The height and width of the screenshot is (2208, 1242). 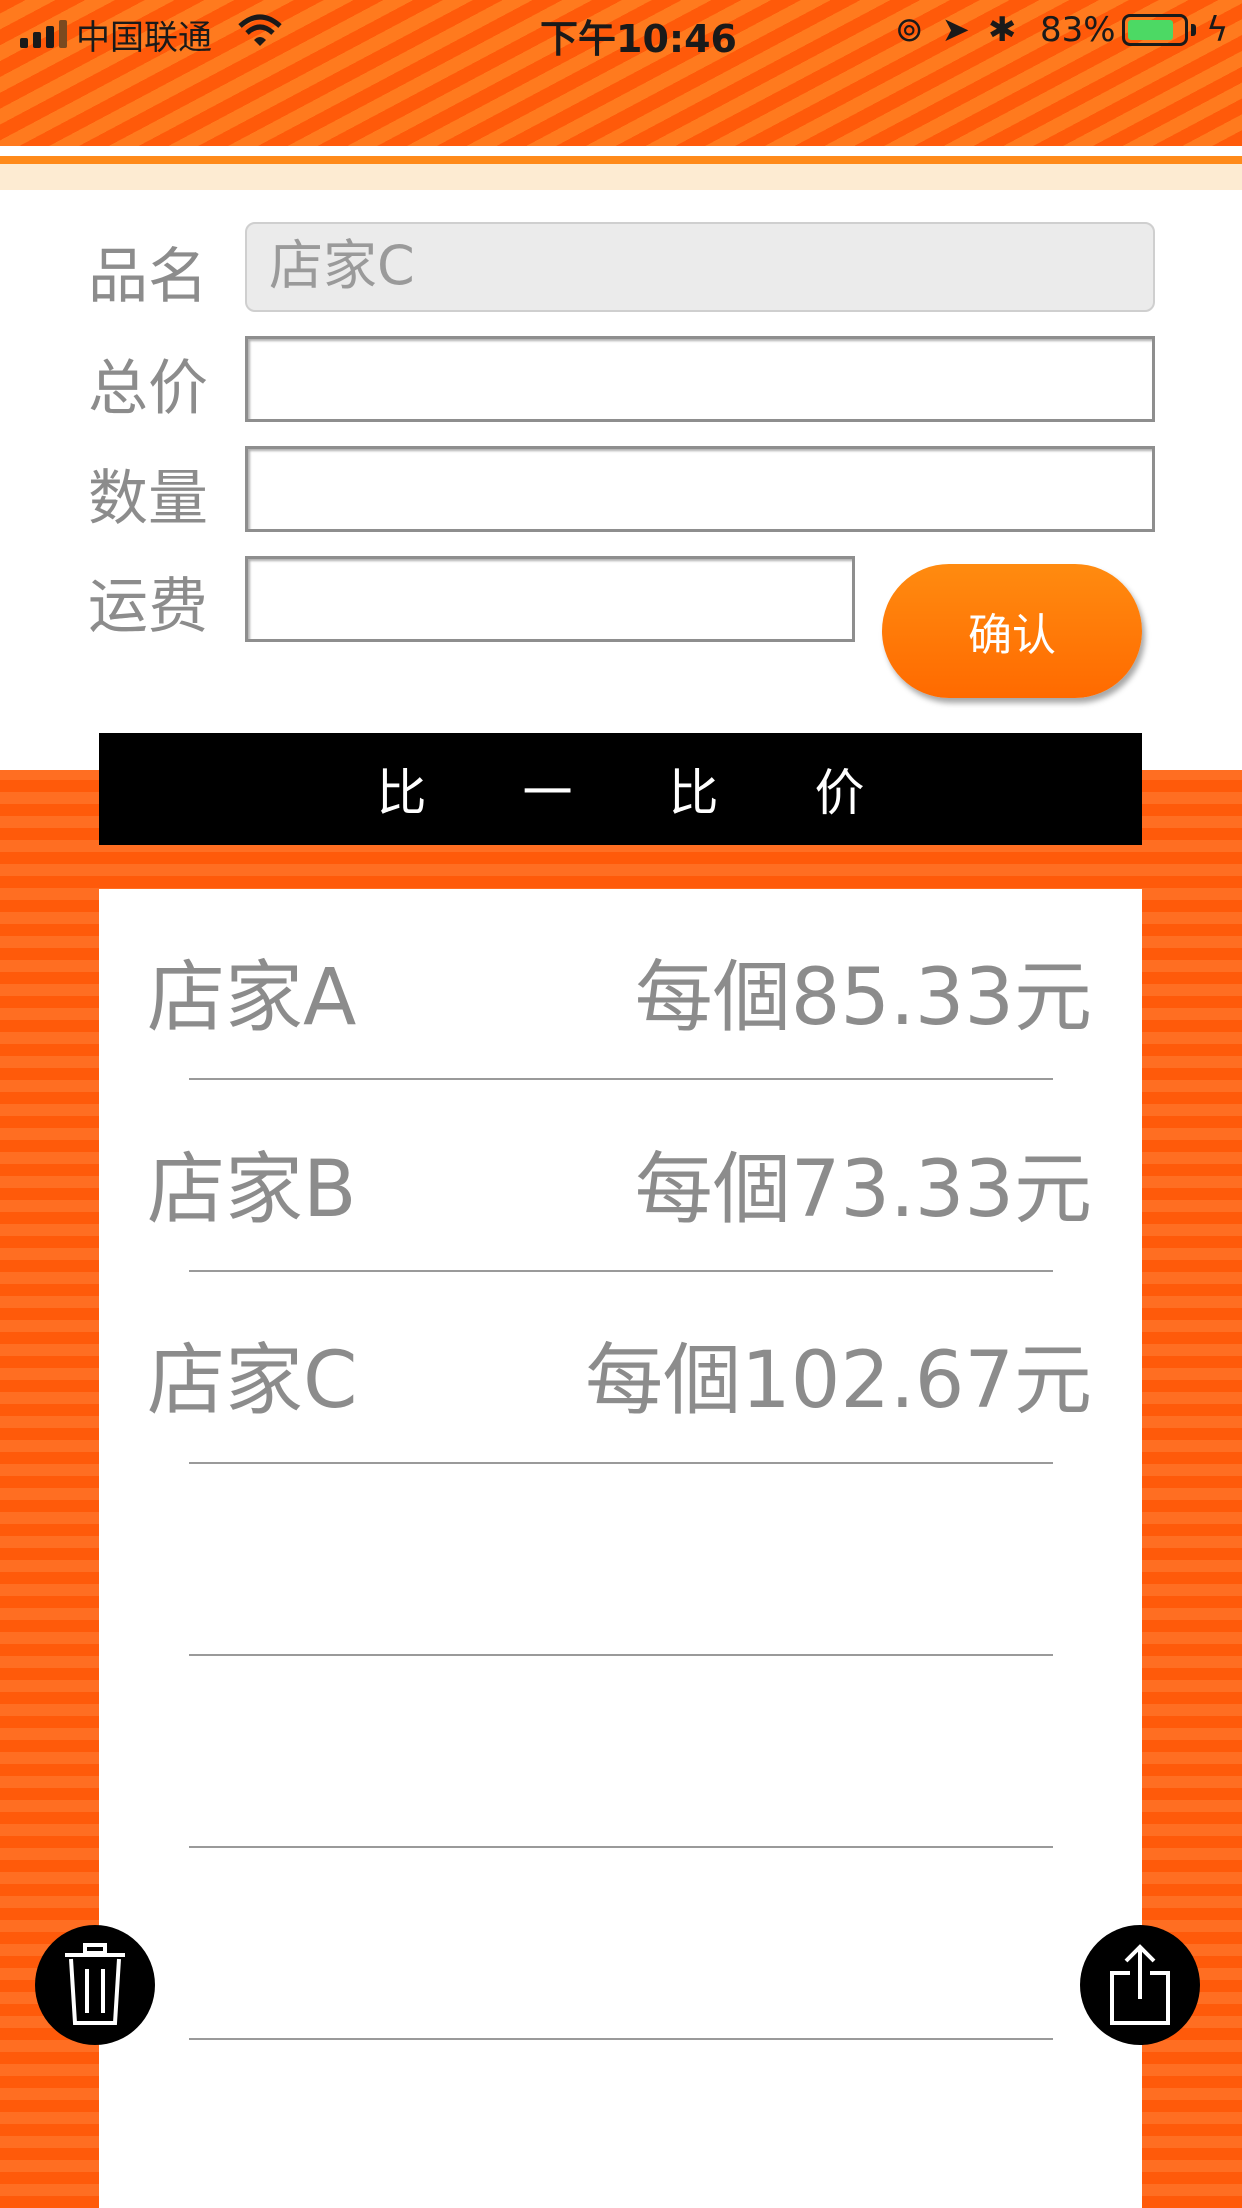 What do you see at coordinates (863, 998) in the screenshot?
I see `unit-price: 每個85.33元` at bounding box center [863, 998].